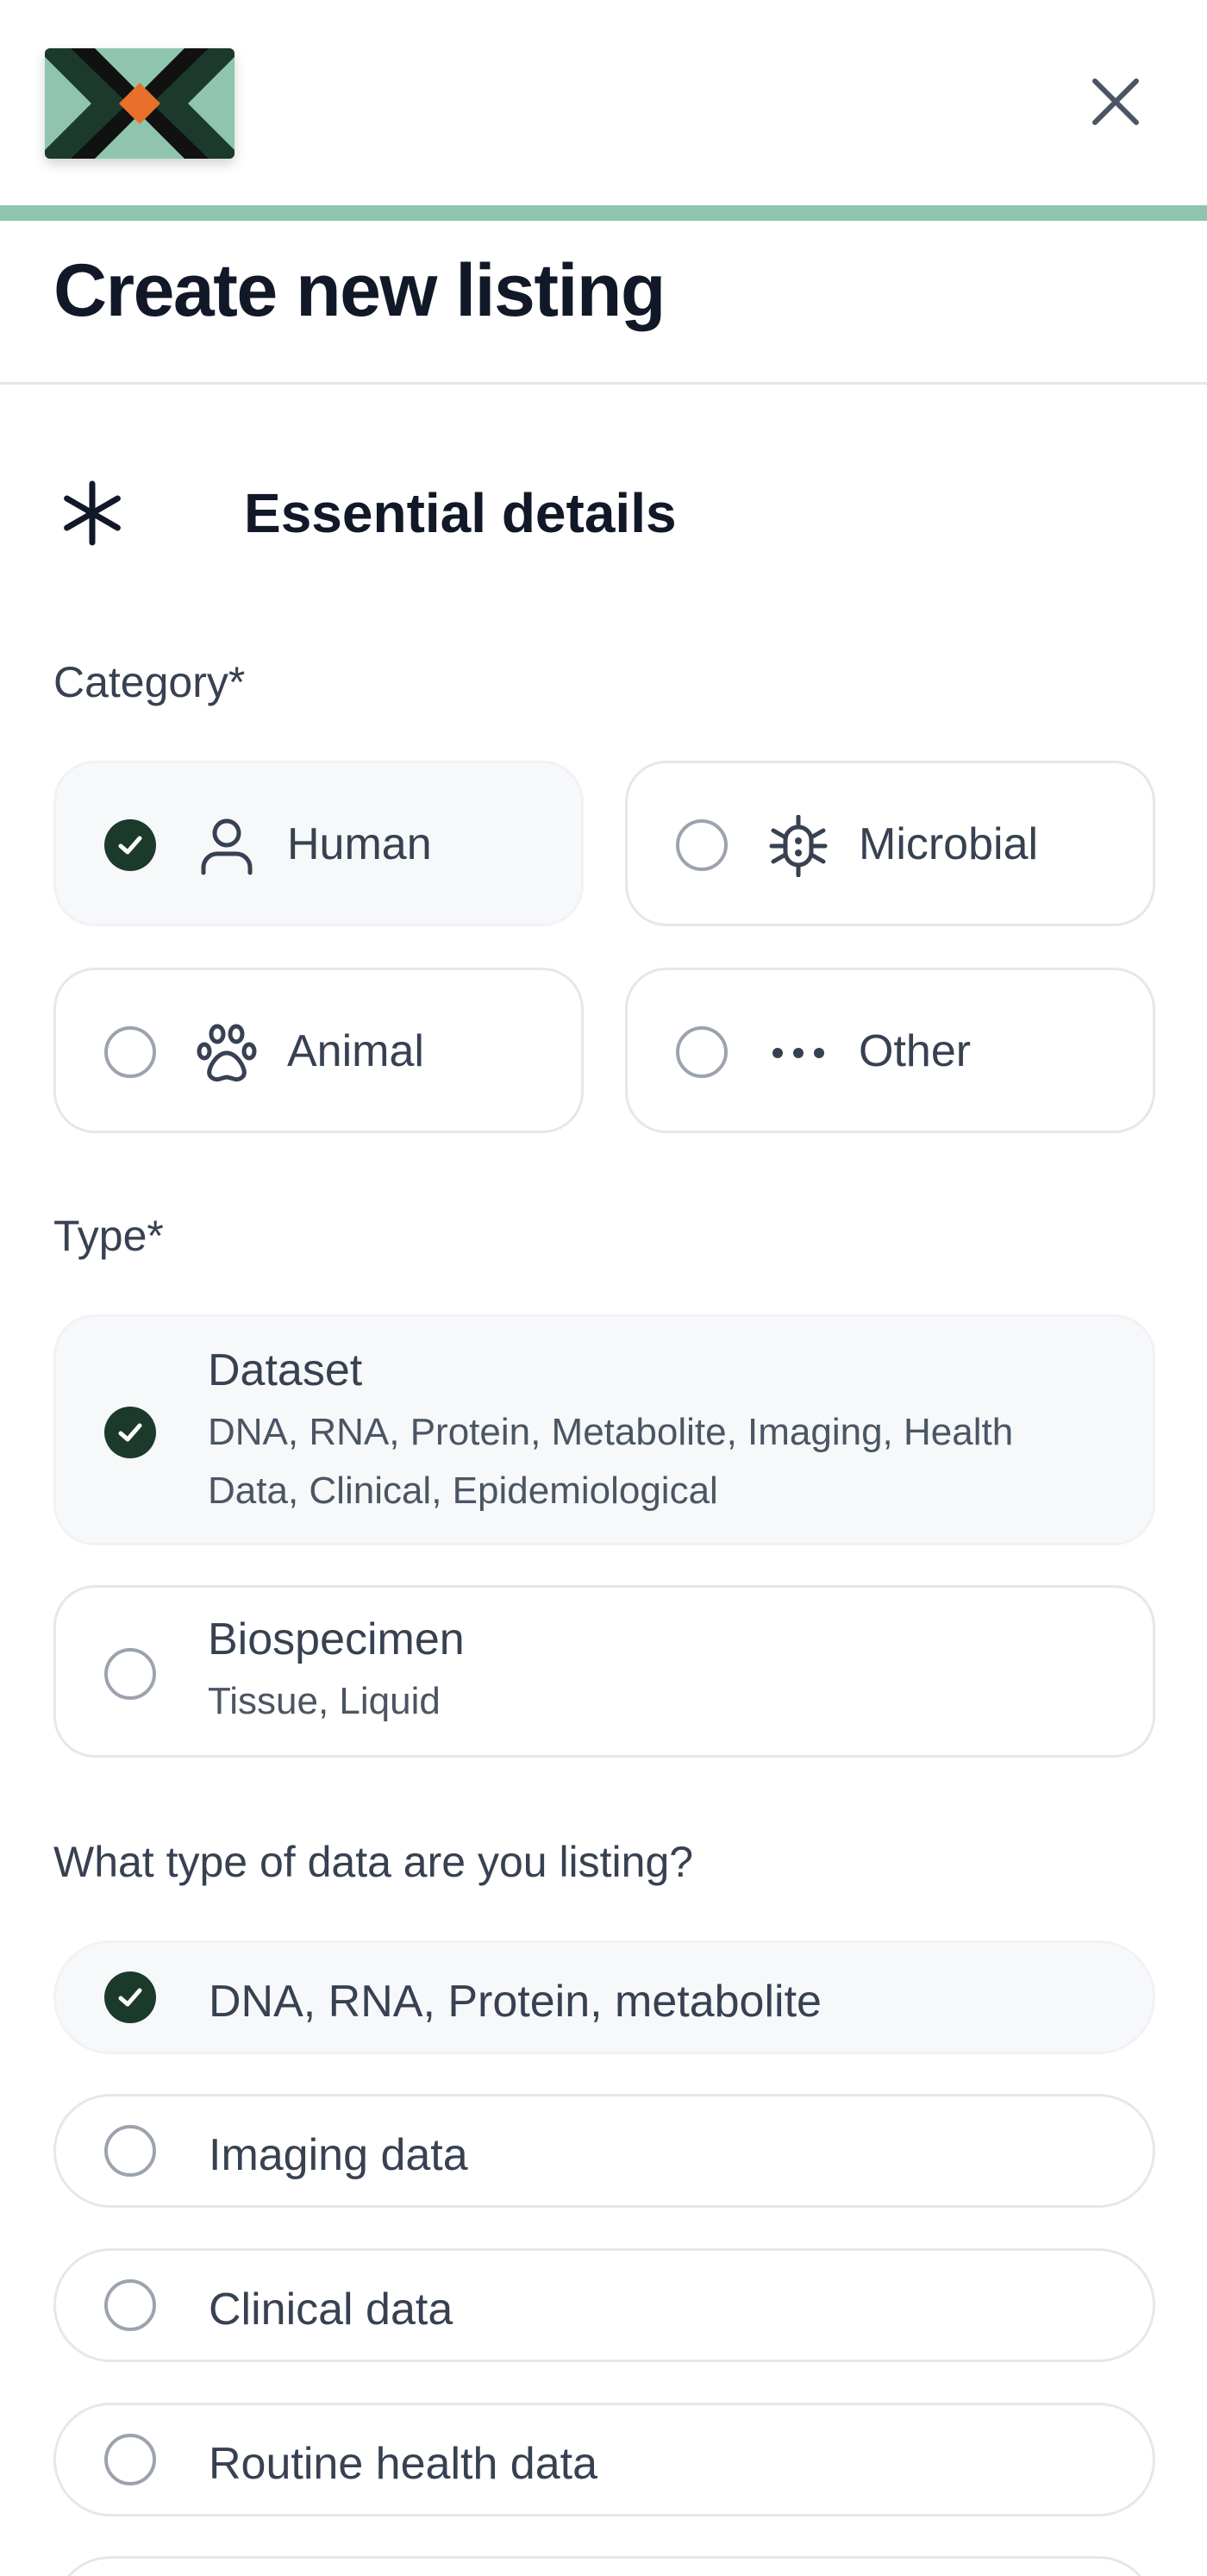  What do you see at coordinates (603, 102) in the screenshot?
I see `top-bar` at bounding box center [603, 102].